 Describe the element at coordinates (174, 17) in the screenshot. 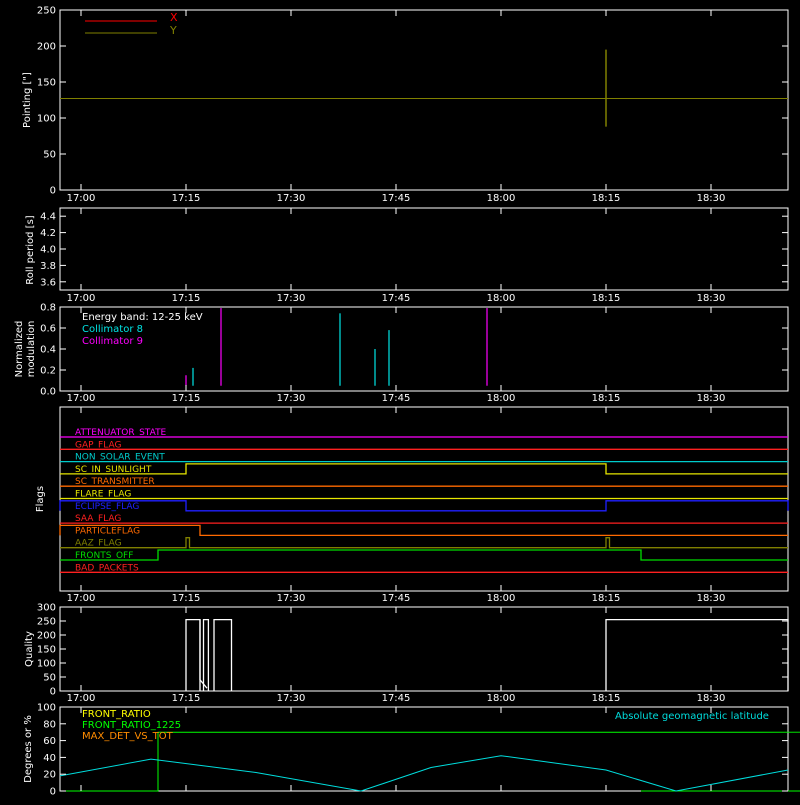

I see `legend-label-x: X` at that location.